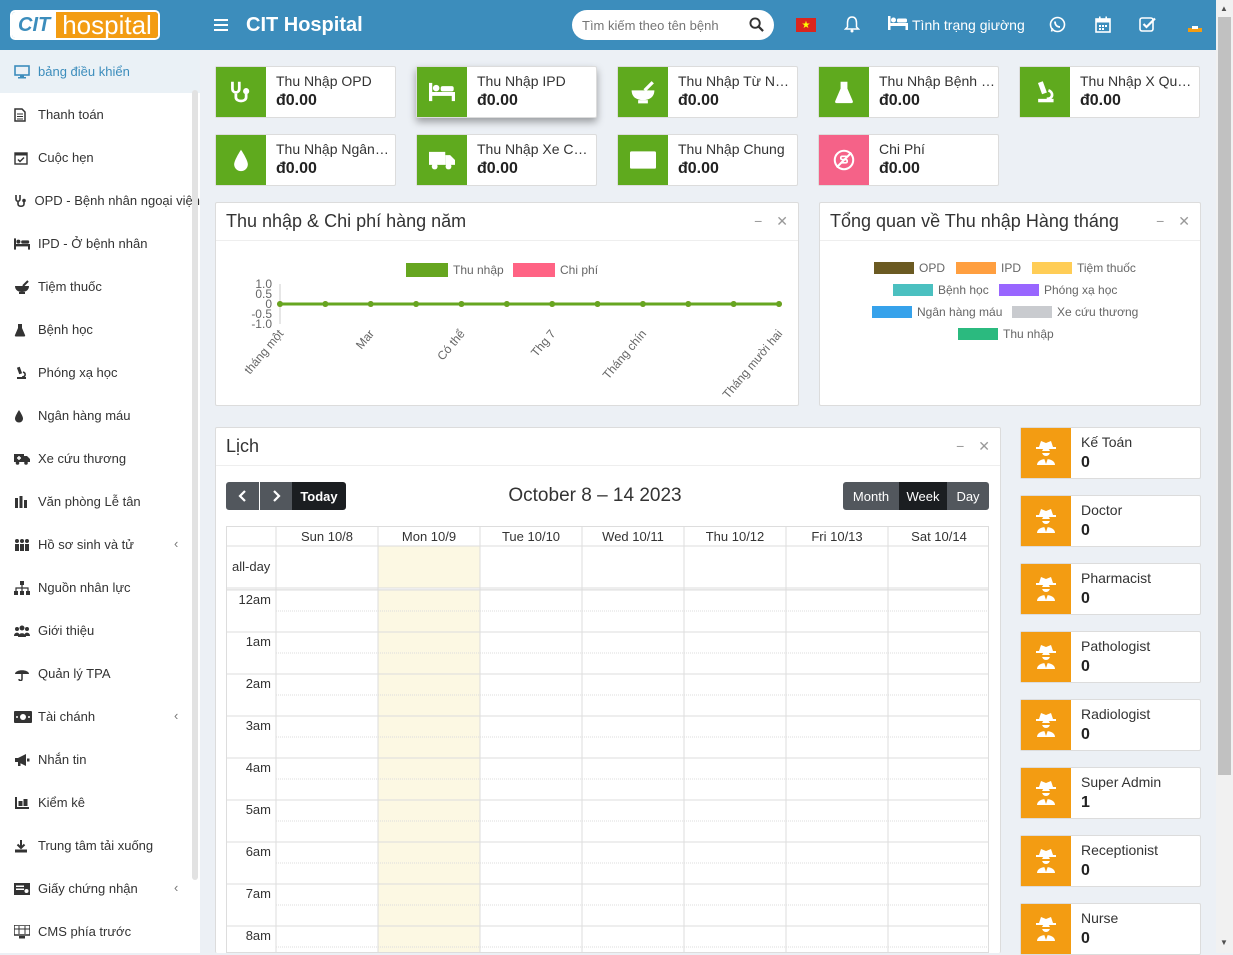  Describe the element at coordinates (707, 92) in the screenshot. I see `income-card: Thu Nhập Từ Nhà thuốc đ0.00` at that location.